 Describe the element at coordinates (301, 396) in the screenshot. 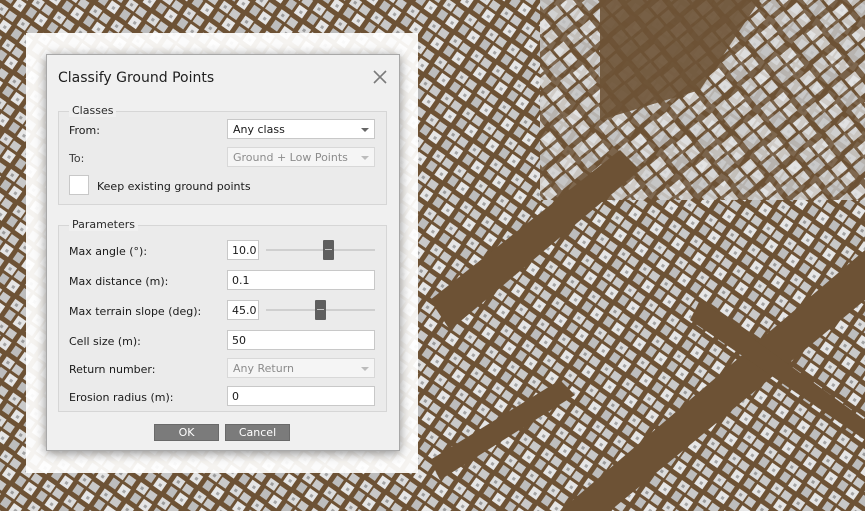

I see `erosion-radius-input: 0` at that location.